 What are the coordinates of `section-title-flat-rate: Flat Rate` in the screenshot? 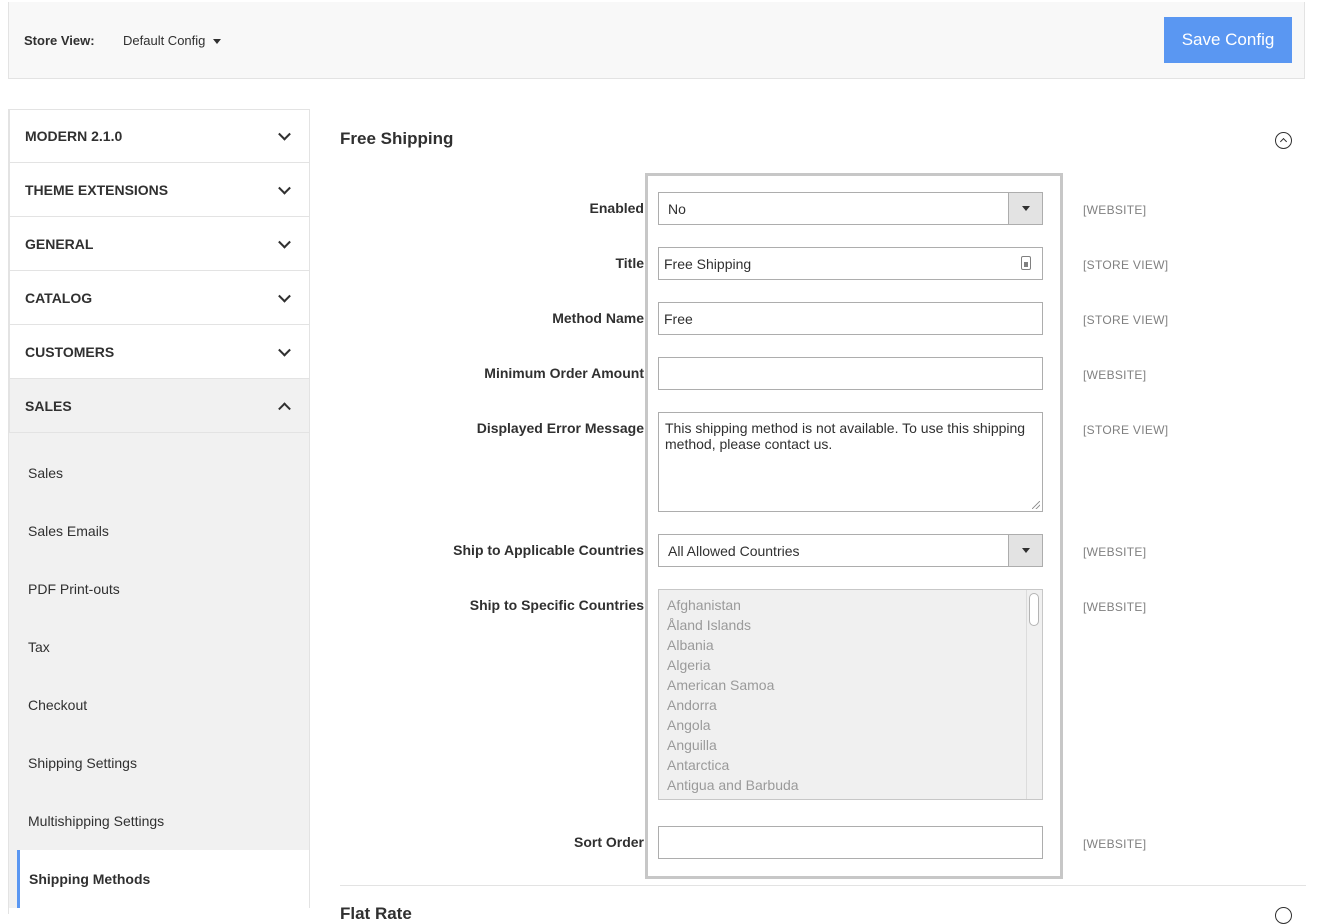 It's located at (376, 914).